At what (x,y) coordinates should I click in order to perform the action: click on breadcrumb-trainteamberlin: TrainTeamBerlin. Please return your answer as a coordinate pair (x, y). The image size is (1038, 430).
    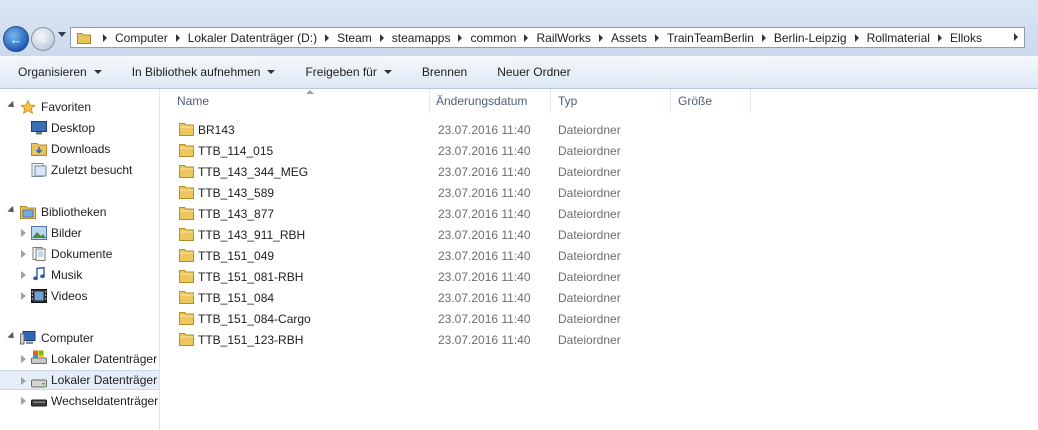
    Looking at the image, I should click on (710, 38).